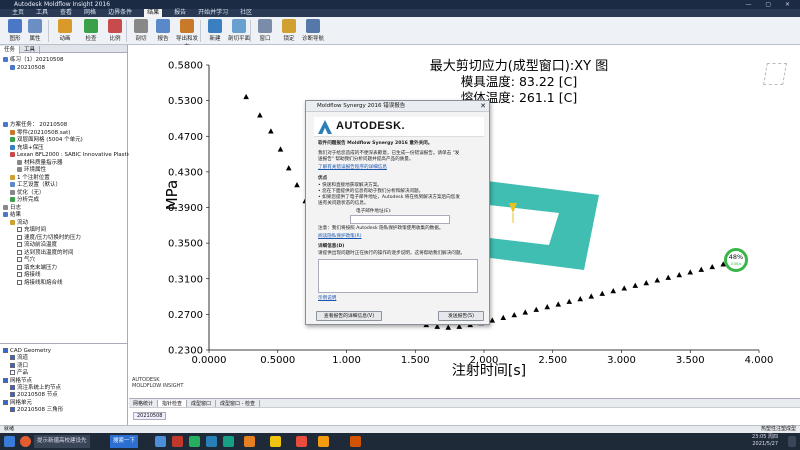 This screenshot has height=450, width=800. What do you see at coordinates (34, 395) in the screenshot?
I see `layer-item: 20210508 节点` at bounding box center [34, 395].